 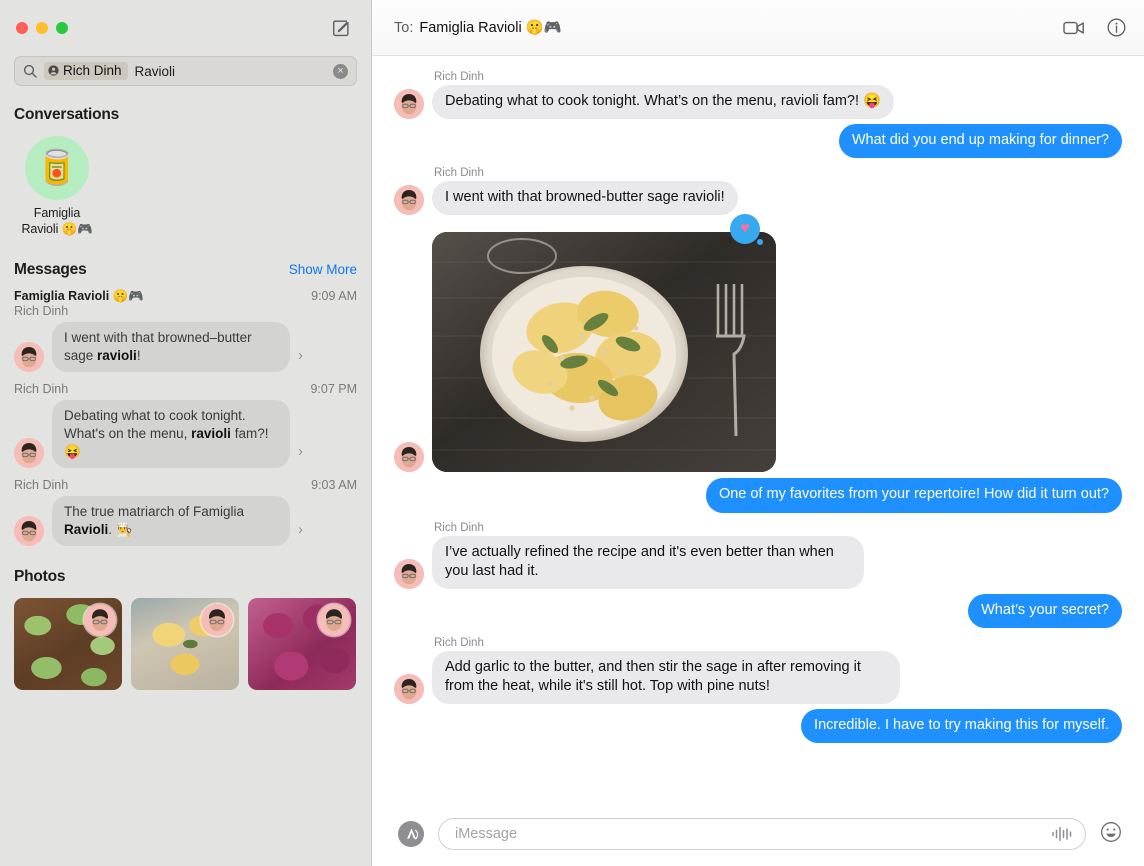 What do you see at coordinates (758, 28) in the screenshot?
I see `chat-header: To: Famiglia Ravioli 🤫🎮` at bounding box center [758, 28].